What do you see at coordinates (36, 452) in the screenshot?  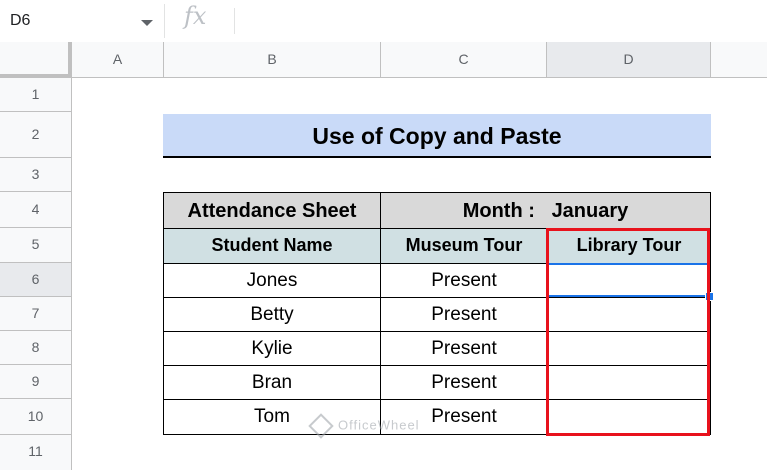 I see `row-header-11: 11` at bounding box center [36, 452].